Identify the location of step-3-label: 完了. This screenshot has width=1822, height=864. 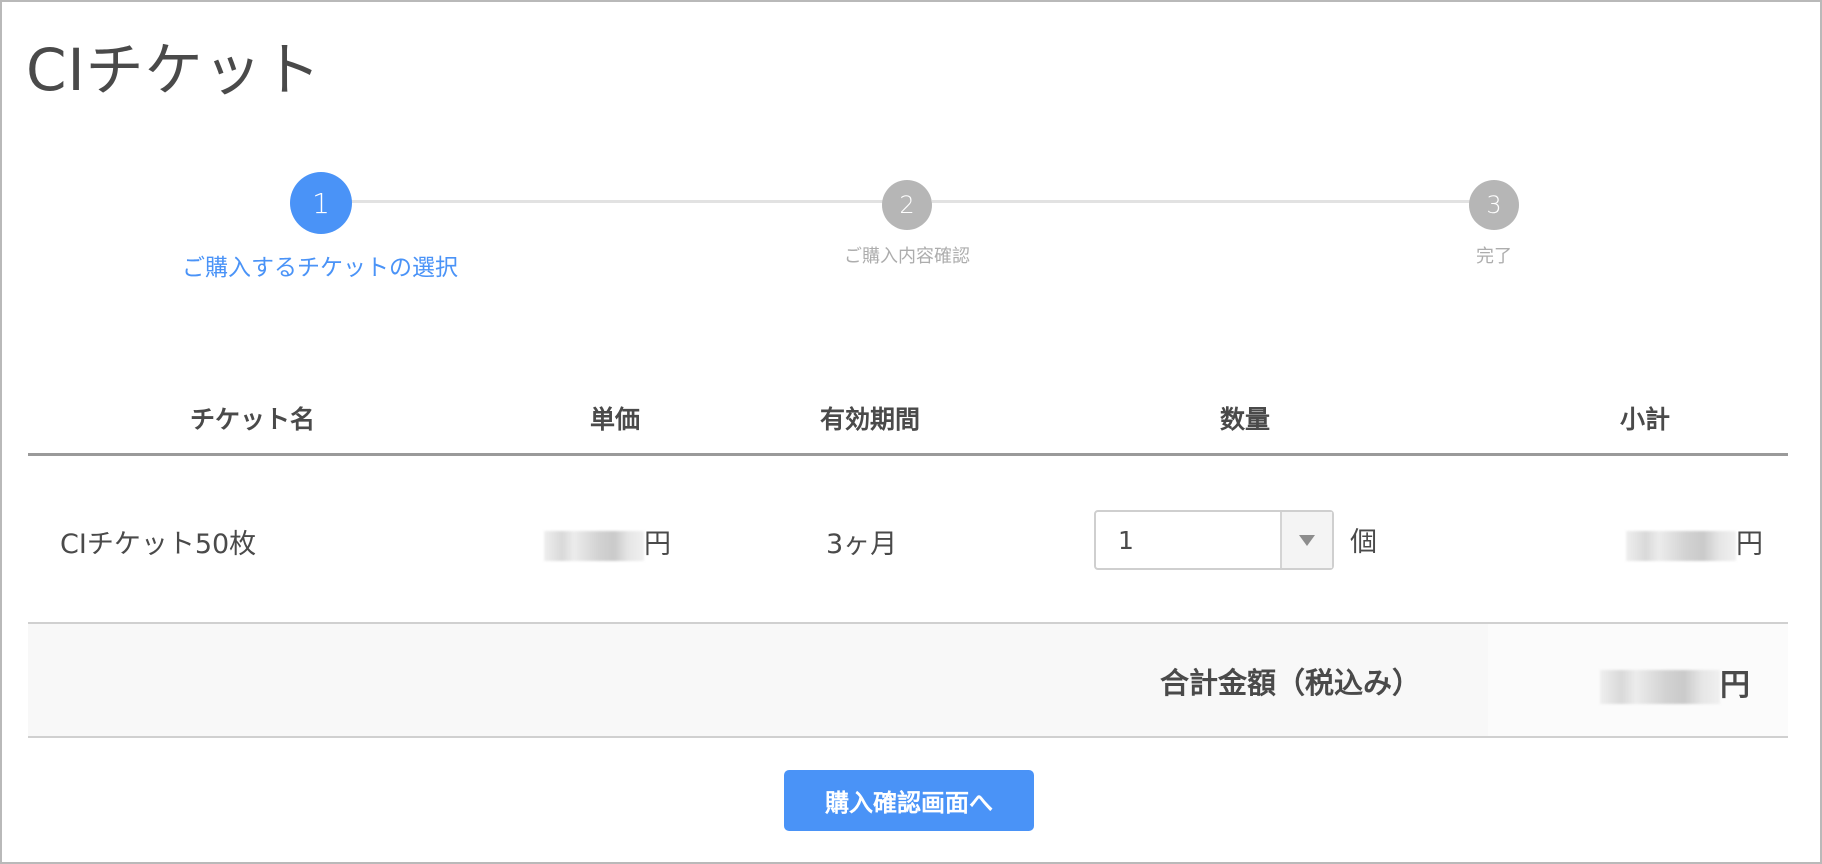
(1494, 256).